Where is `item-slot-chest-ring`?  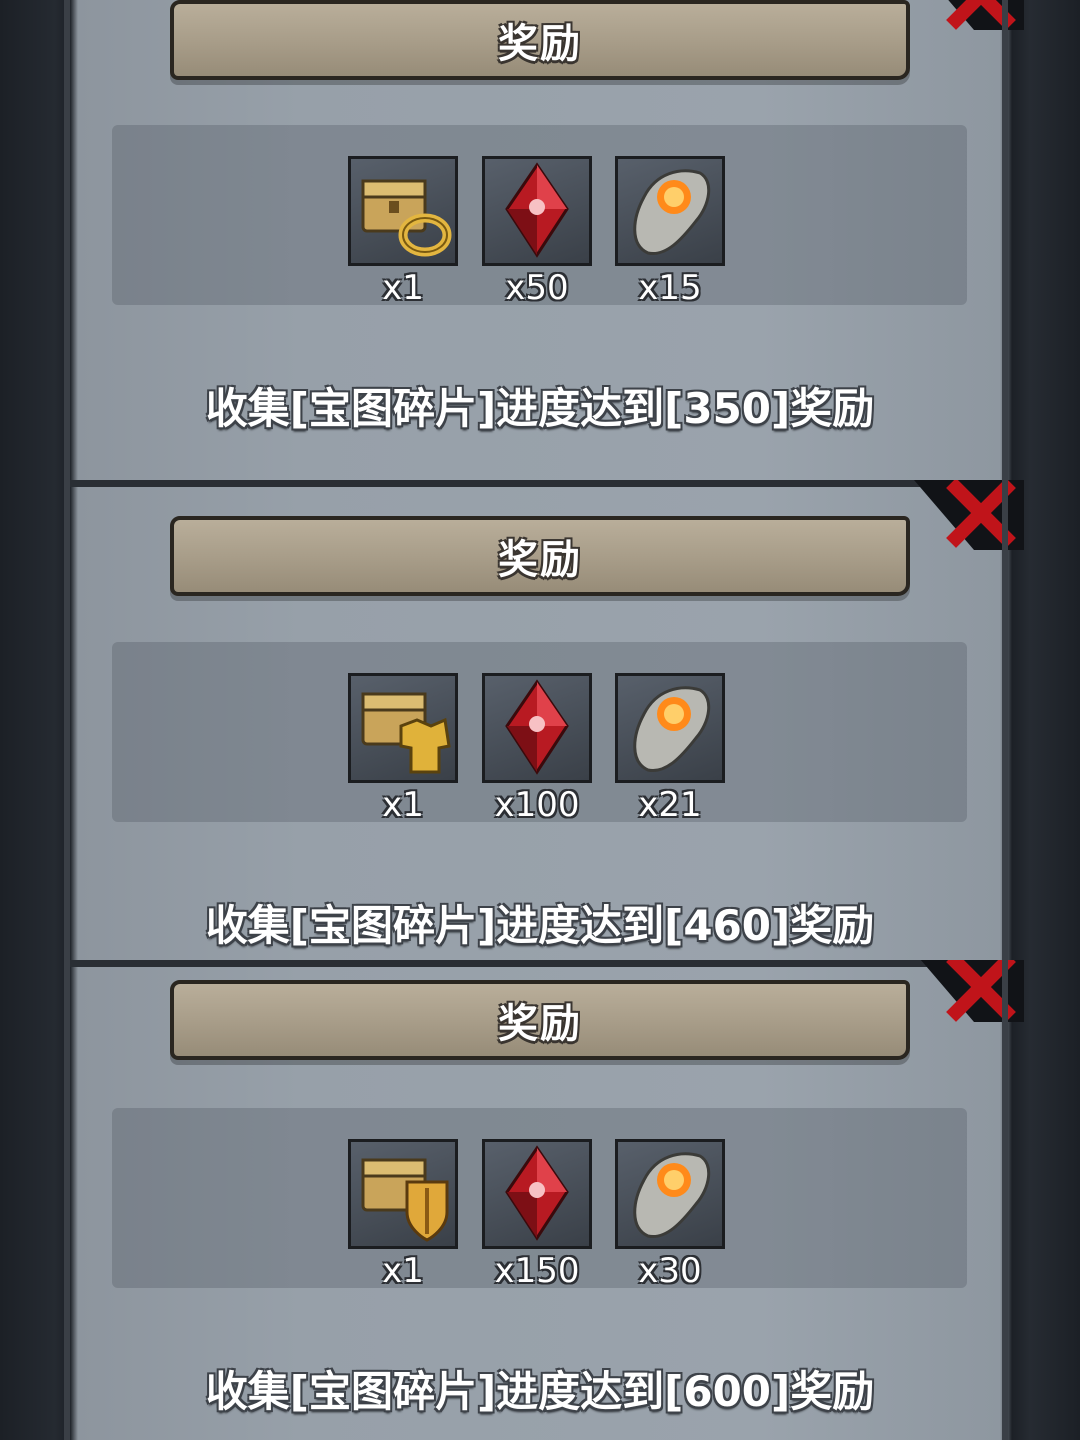 item-slot-chest-ring is located at coordinates (403, 211).